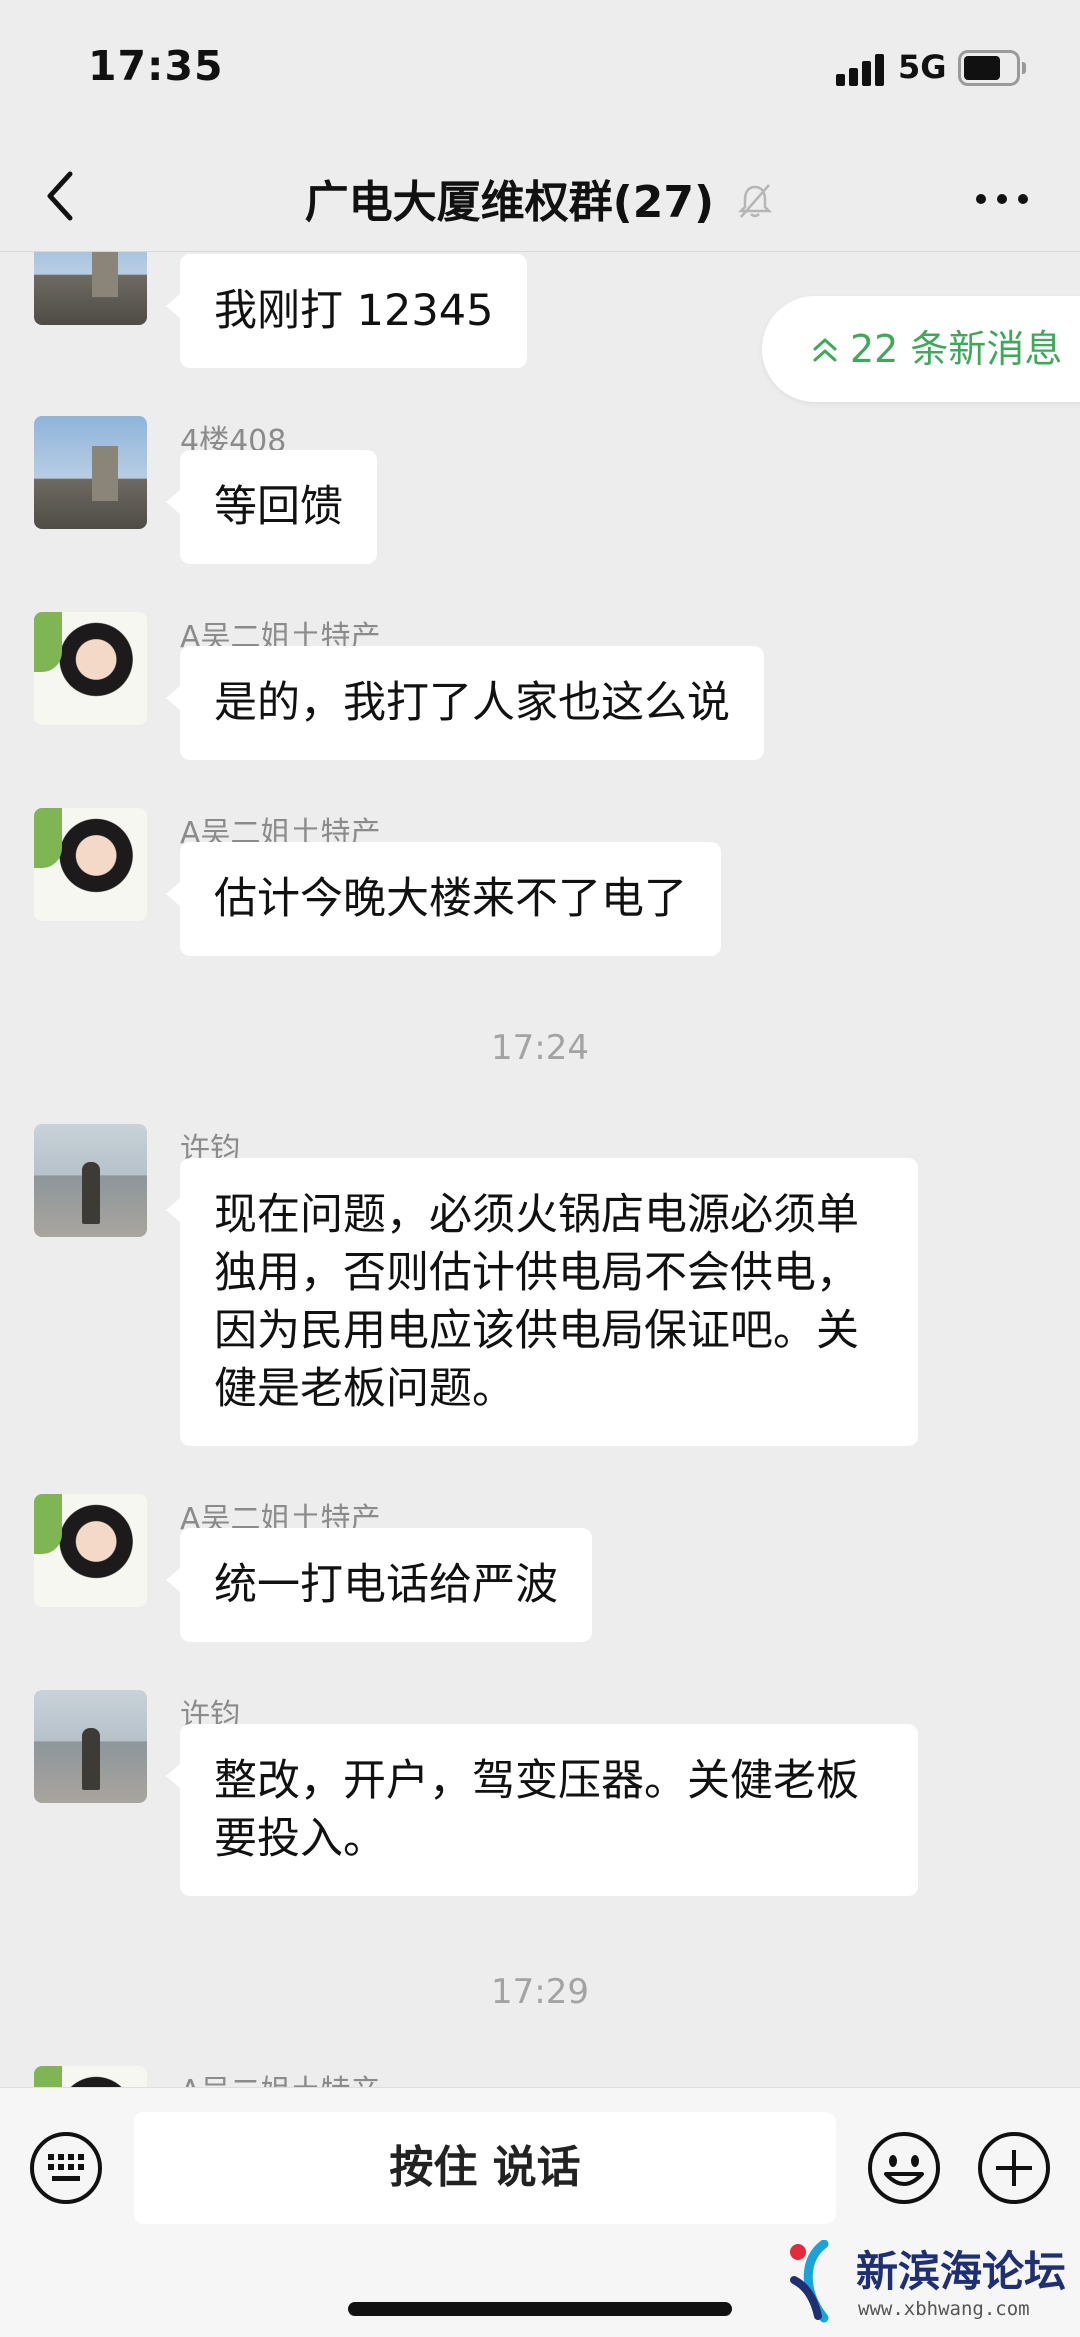  I want to click on signal-icon, so click(861, 69).